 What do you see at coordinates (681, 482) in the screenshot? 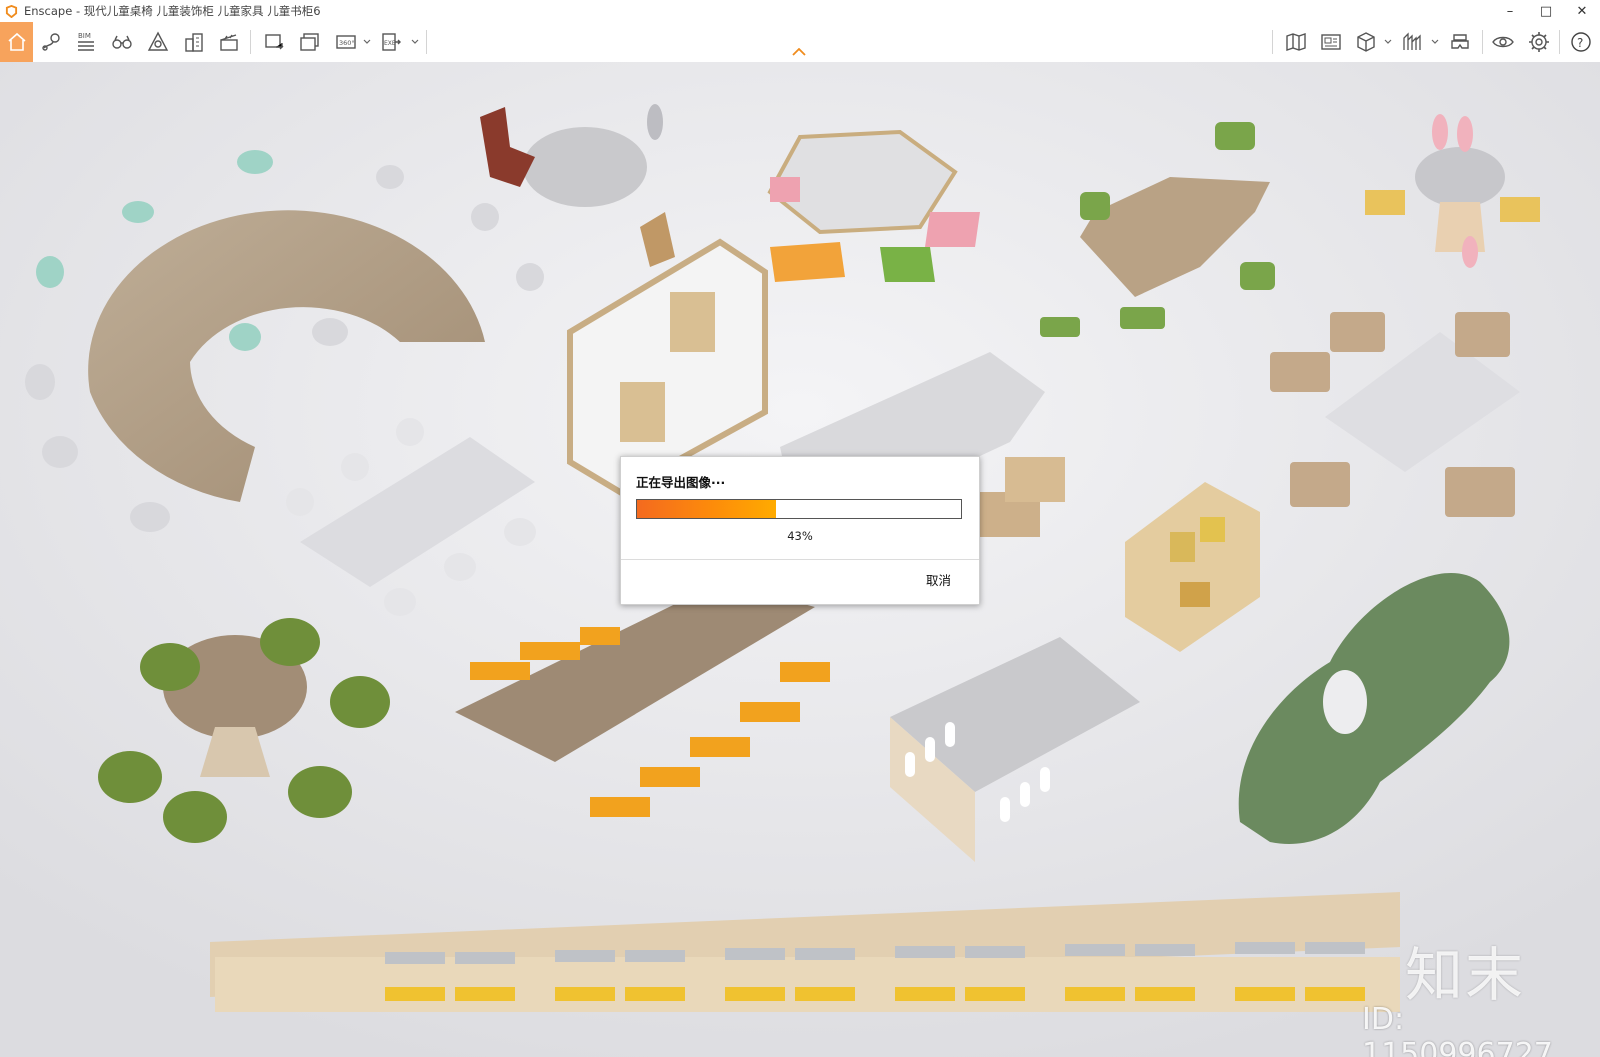
I see `dialog-title: 正在导出图像···` at bounding box center [681, 482].